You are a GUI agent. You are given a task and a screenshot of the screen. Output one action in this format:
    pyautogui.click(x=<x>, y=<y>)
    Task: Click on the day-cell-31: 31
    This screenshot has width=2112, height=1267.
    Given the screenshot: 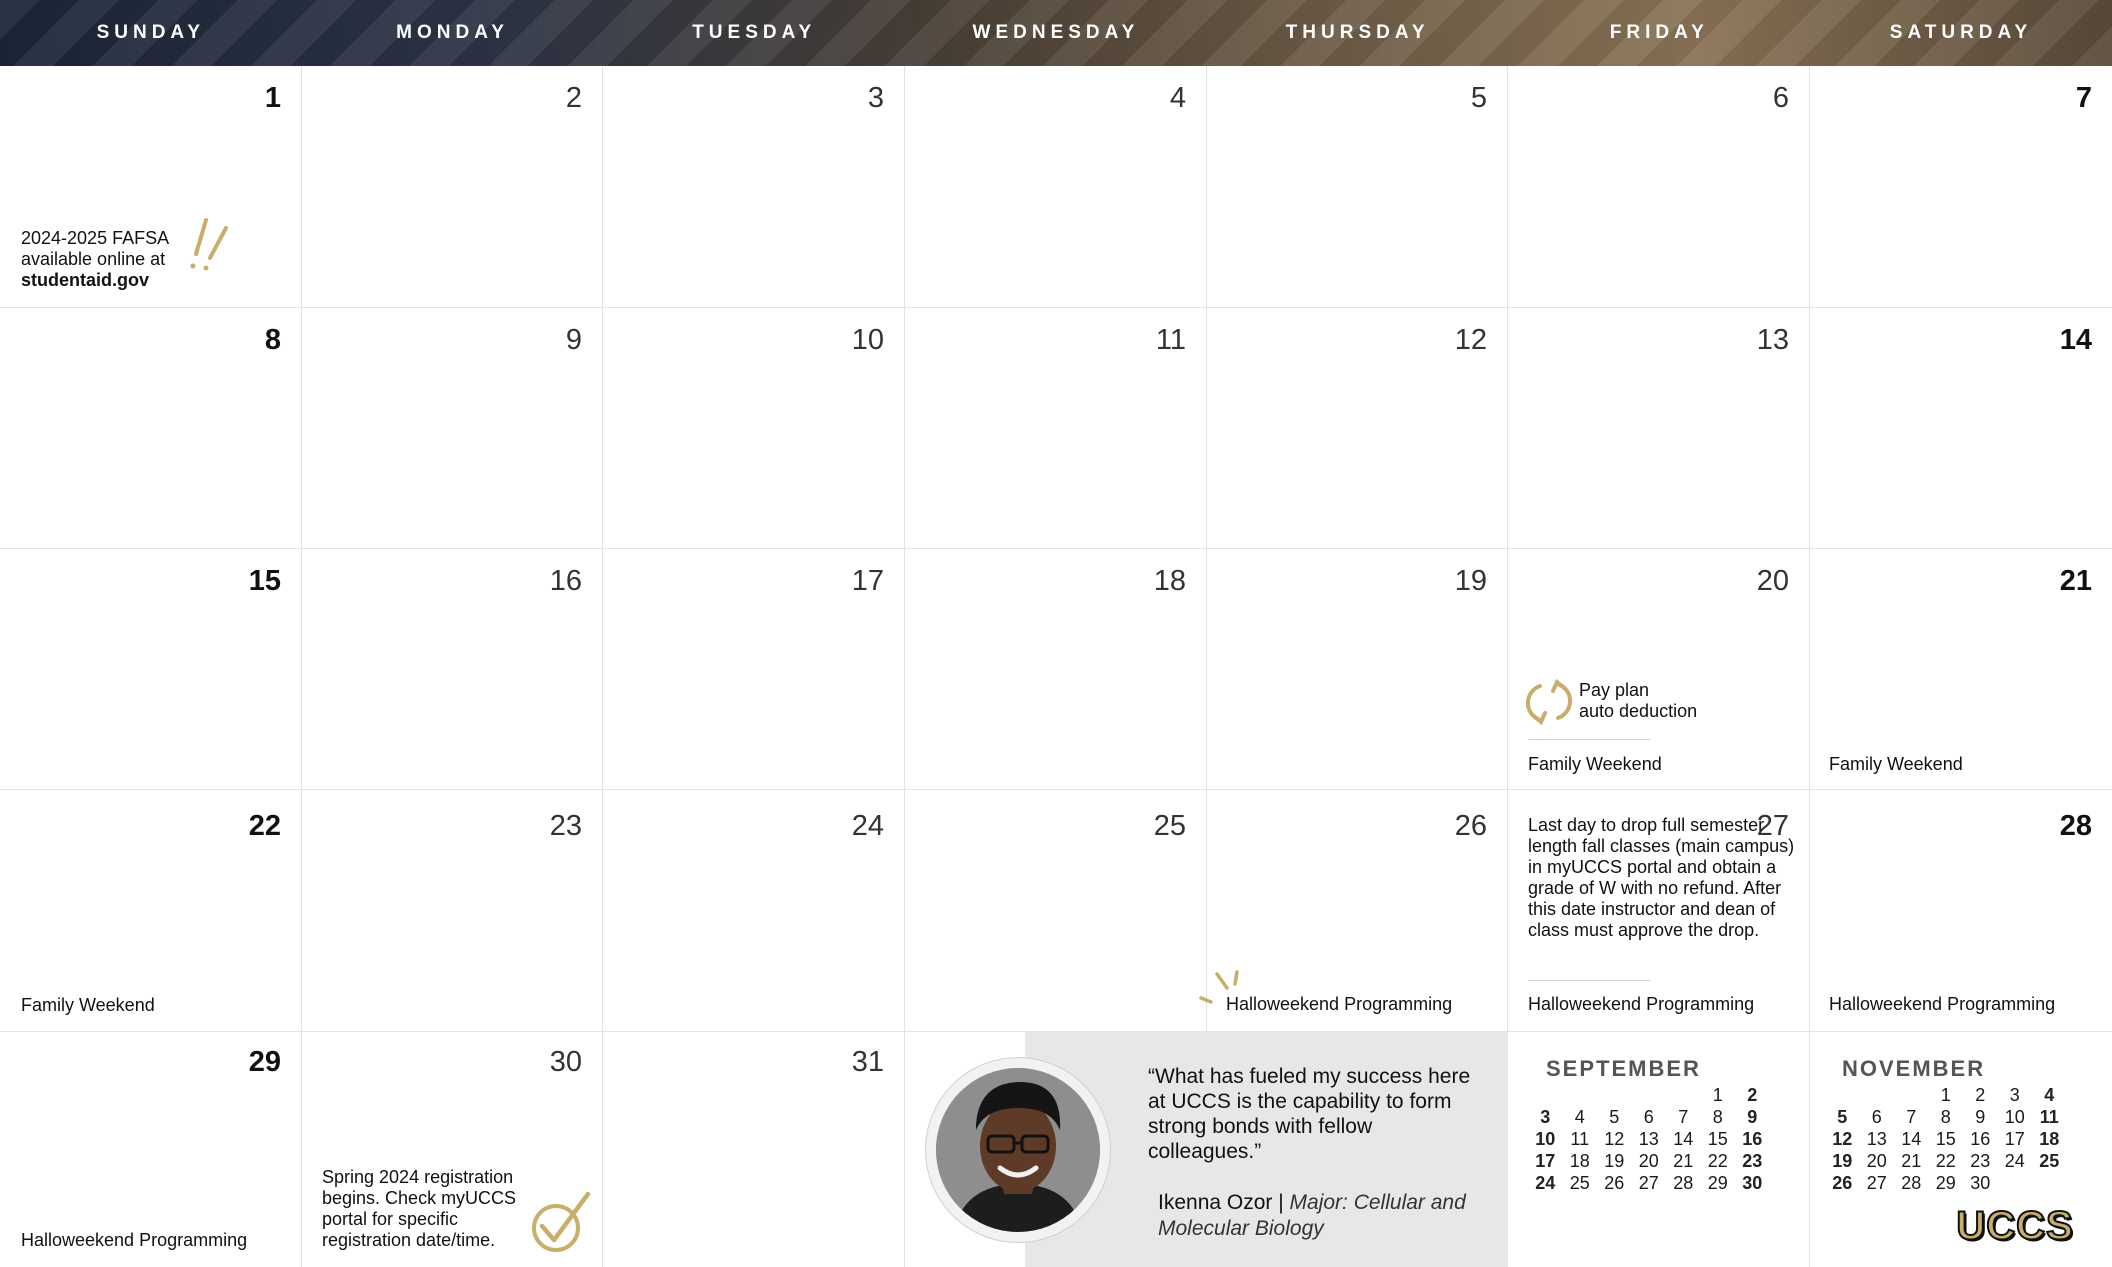 What is the action you would take?
    pyautogui.click(x=754, y=1149)
    